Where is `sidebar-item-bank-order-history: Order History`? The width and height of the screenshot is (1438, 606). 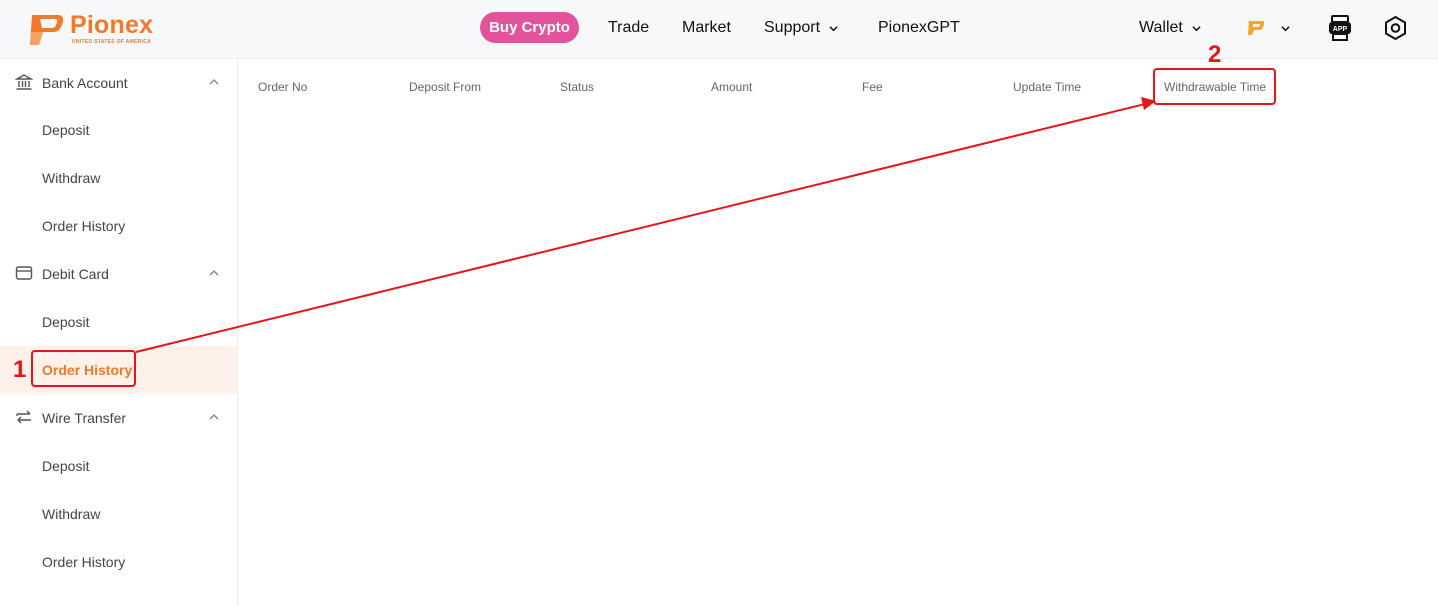
sidebar-item-bank-order-history: Order History is located at coordinates (118, 226).